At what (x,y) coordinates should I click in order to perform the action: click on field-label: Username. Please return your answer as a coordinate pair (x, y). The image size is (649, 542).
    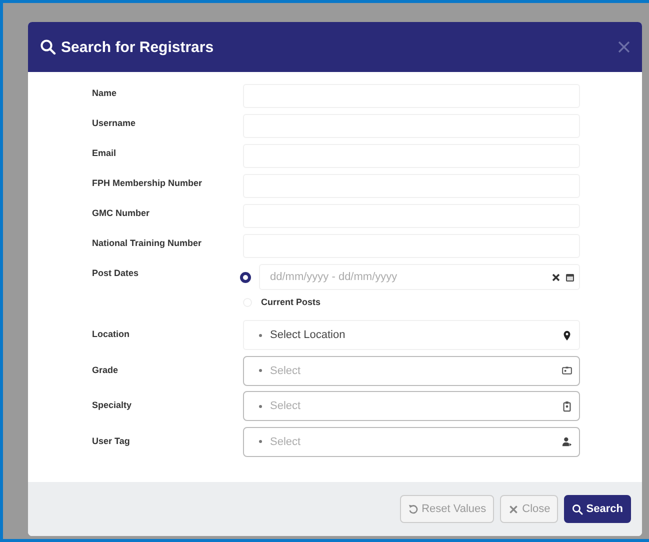
    Looking at the image, I should click on (114, 122).